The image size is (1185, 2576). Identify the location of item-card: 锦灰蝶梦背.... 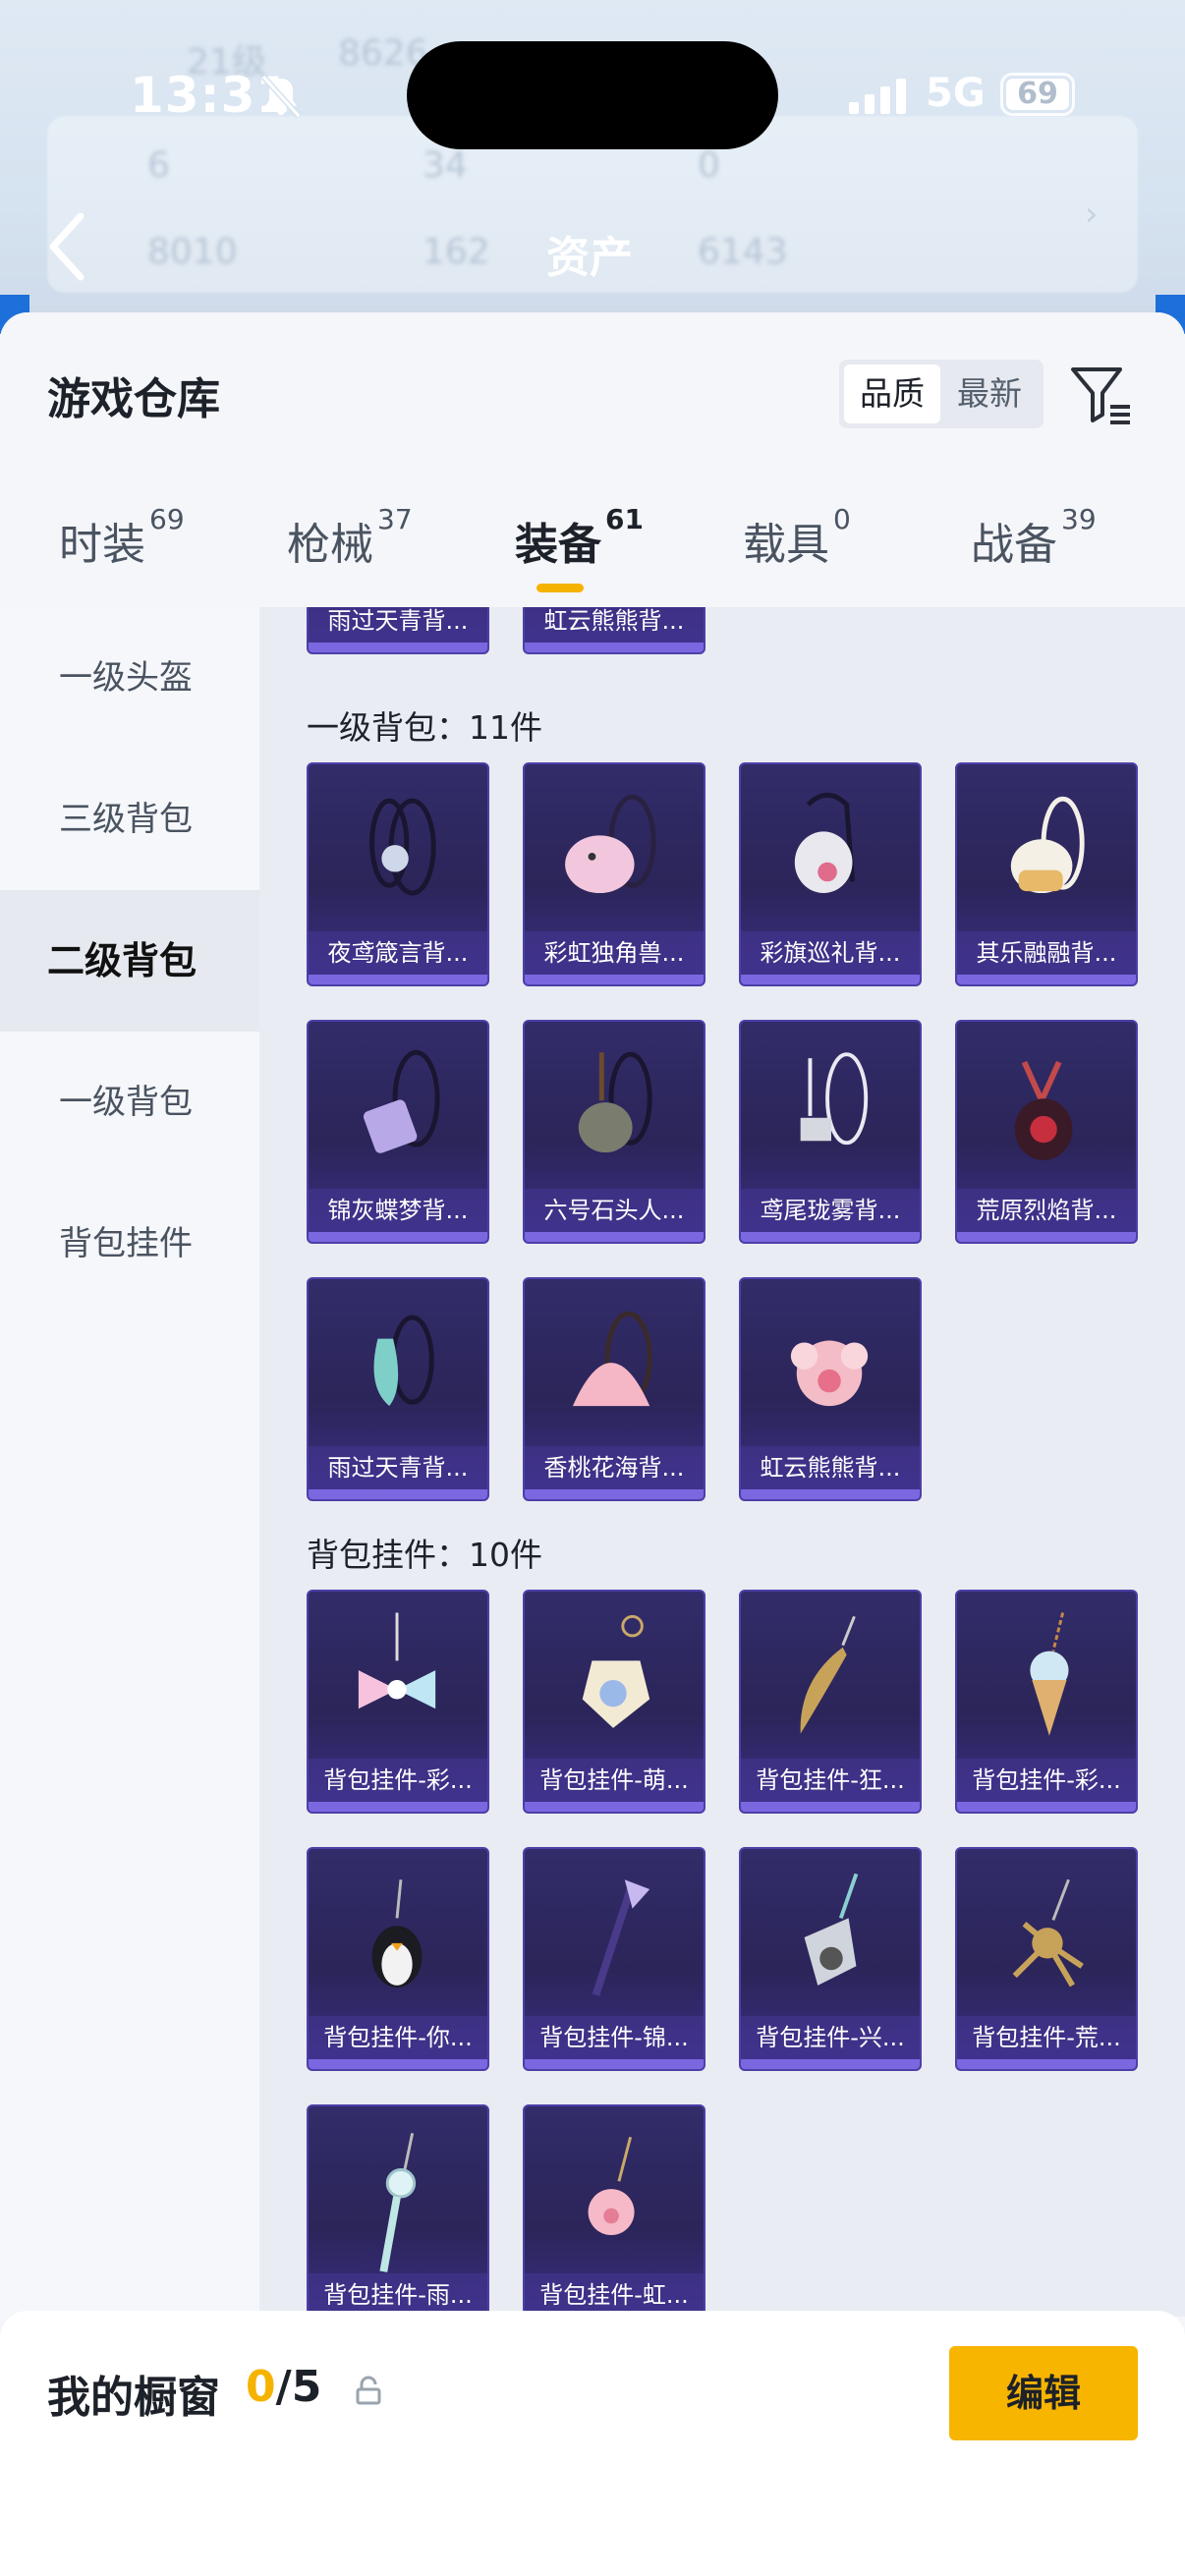
(398, 1132).